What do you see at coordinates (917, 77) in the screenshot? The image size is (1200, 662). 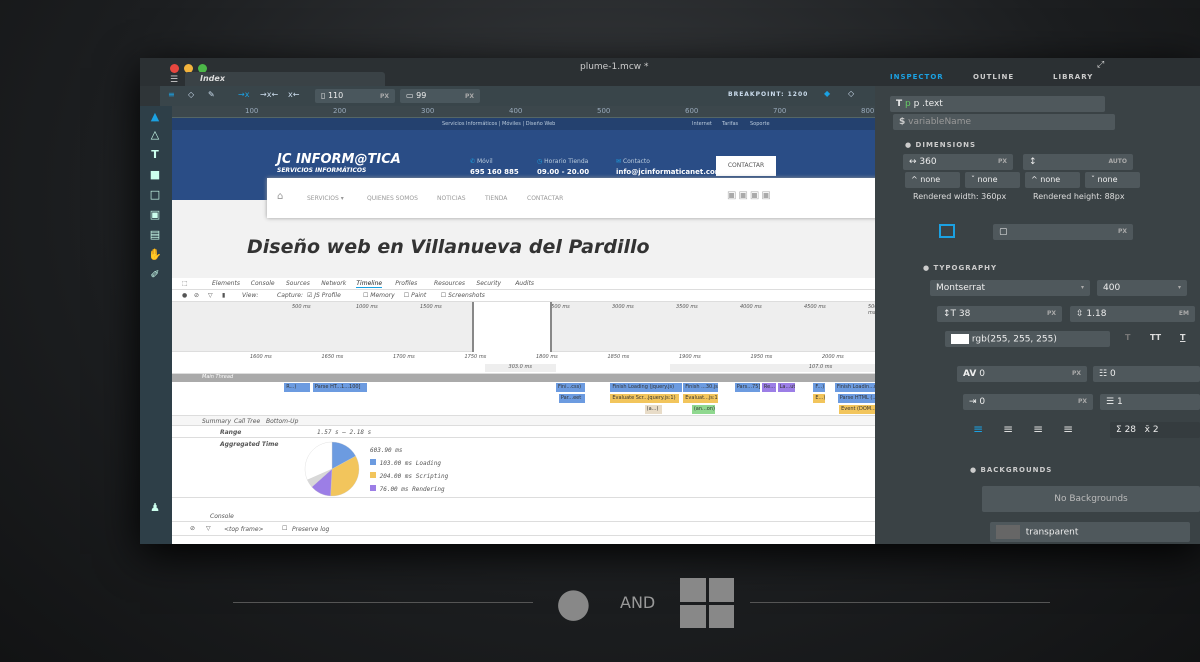 I see `tab-inspector: INSPECTOR` at bounding box center [917, 77].